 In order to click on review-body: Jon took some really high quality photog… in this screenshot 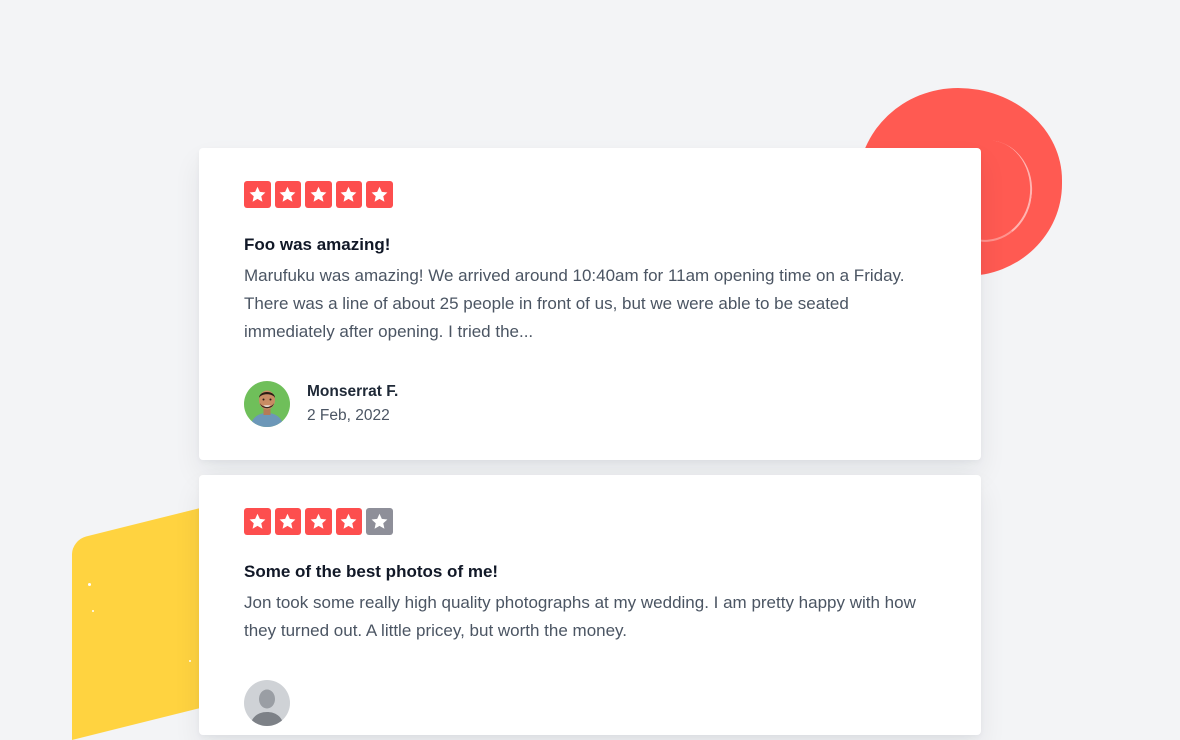, I will do `click(580, 616)`.